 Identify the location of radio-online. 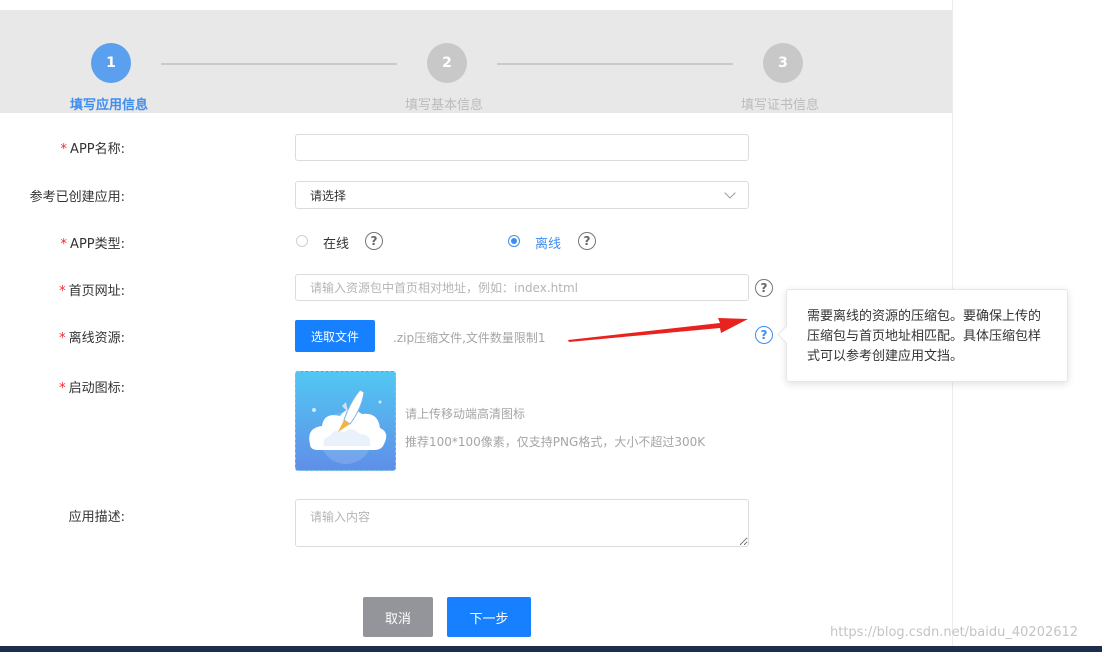
(302, 241).